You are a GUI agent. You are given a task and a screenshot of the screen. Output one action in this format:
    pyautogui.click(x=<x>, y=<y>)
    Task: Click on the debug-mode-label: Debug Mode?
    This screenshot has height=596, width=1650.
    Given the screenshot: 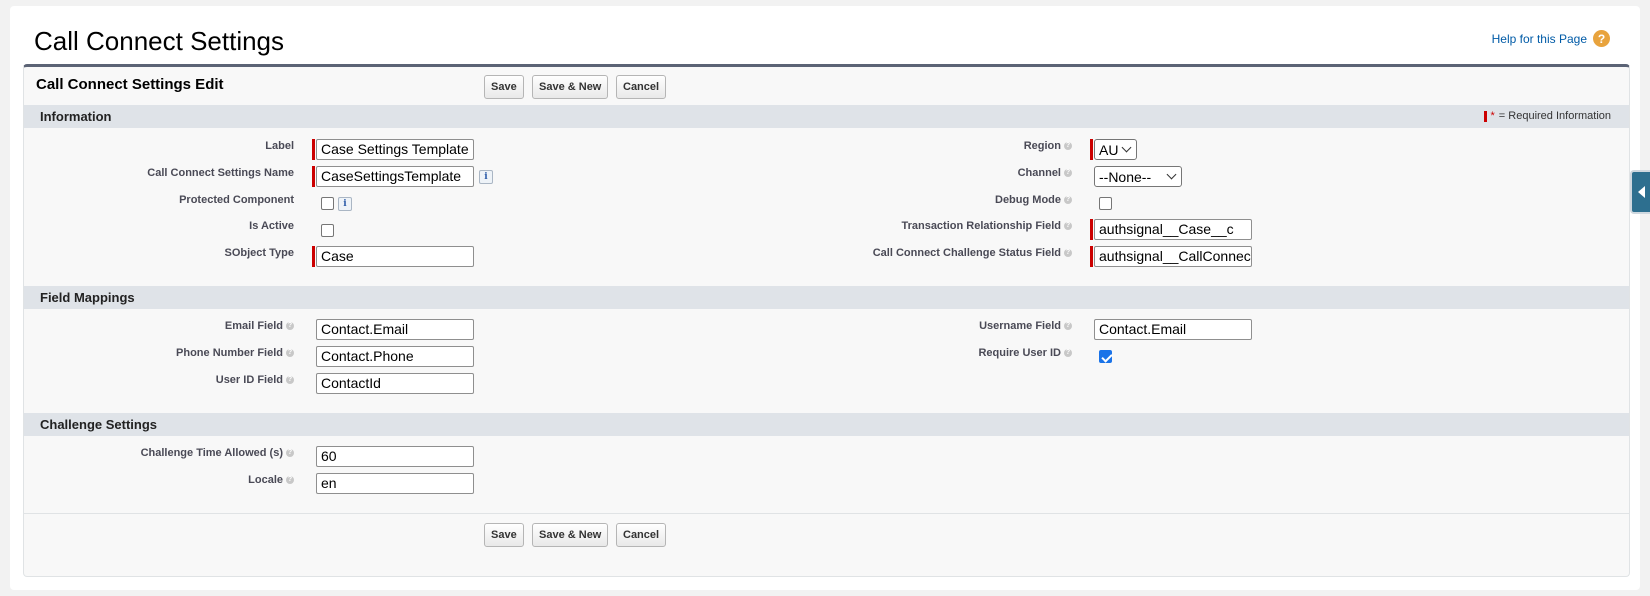 What is the action you would take?
    pyautogui.click(x=1033, y=200)
    